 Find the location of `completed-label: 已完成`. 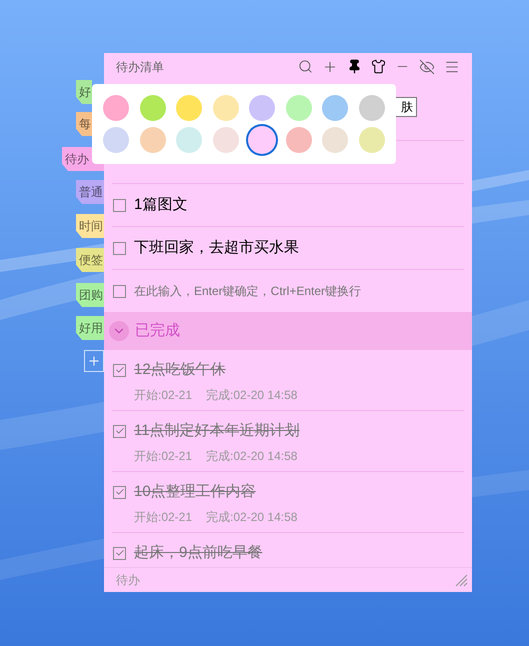

completed-label: 已完成 is located at coordinates (157, 330).